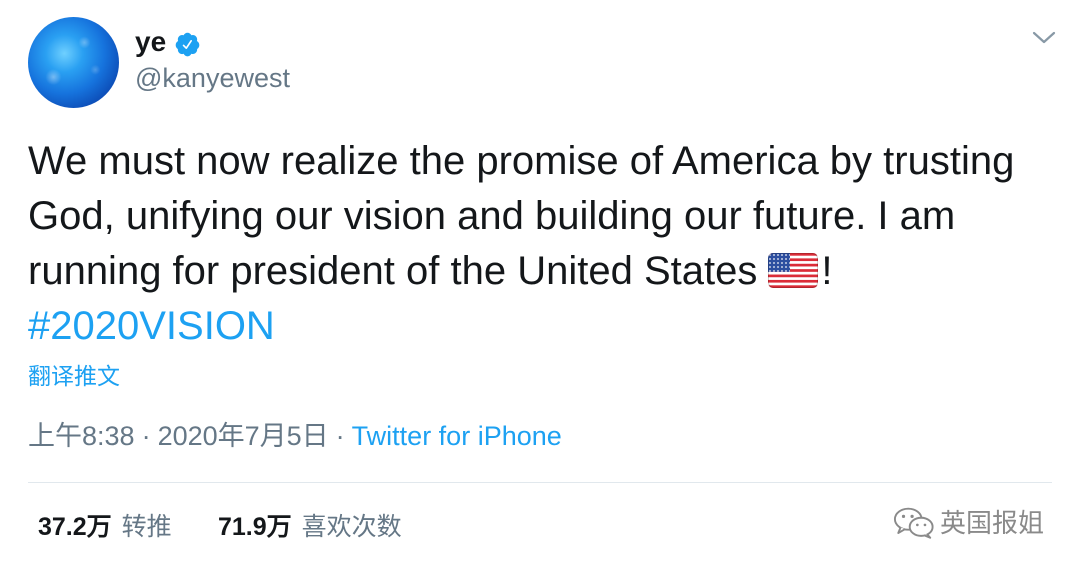  Describe the element at coordinates (827, 271) in the screenshot. I see `tweet-text-punctuation: !` at that location.